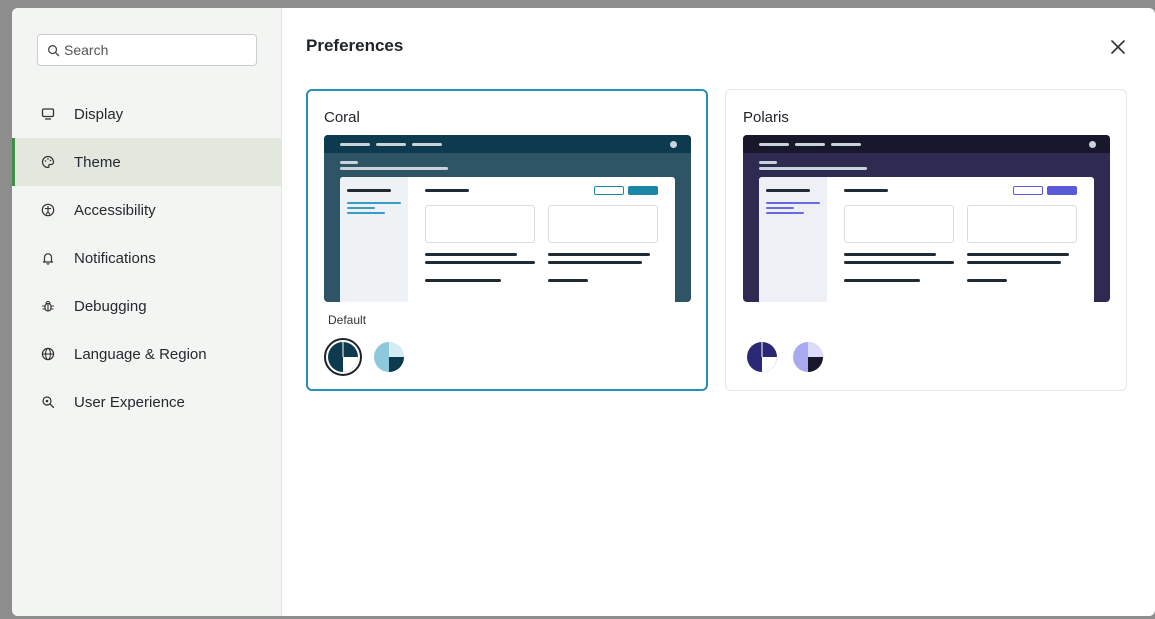 The image size is (1155, 619). I want to click on user-experience-icon, so click(48, 402).